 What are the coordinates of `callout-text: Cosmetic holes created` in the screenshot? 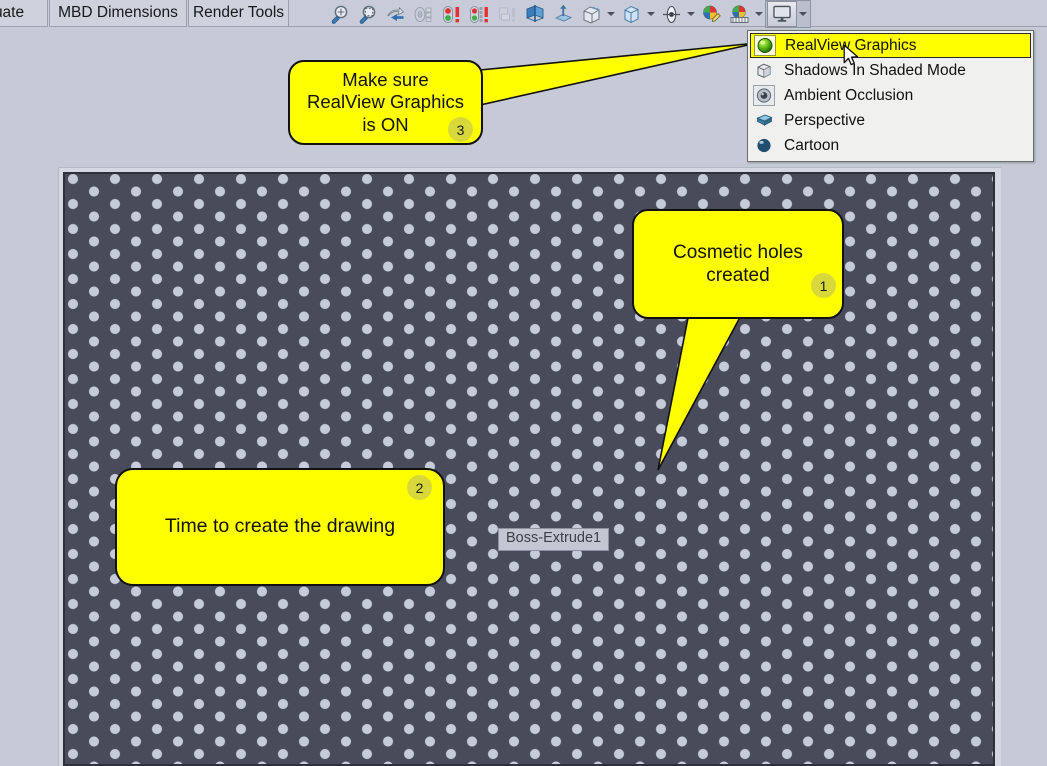 It's located at (738, 263).